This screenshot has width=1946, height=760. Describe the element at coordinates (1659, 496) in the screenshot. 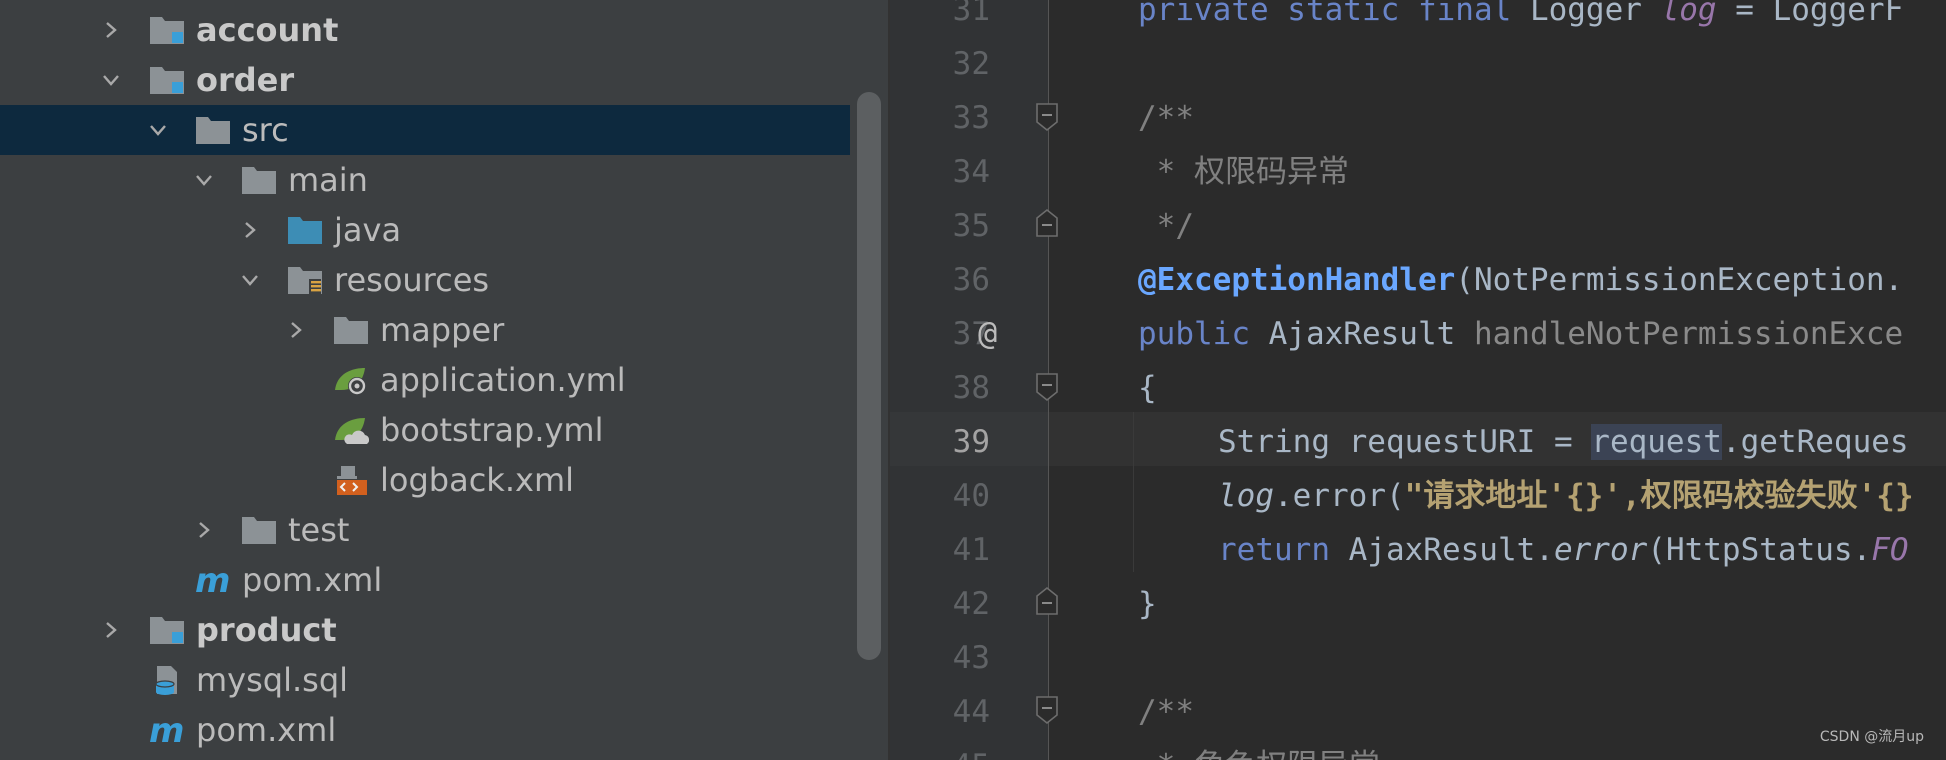

I see `code-token: "请求地址'{}',权限码校验失败'{}` at that location.